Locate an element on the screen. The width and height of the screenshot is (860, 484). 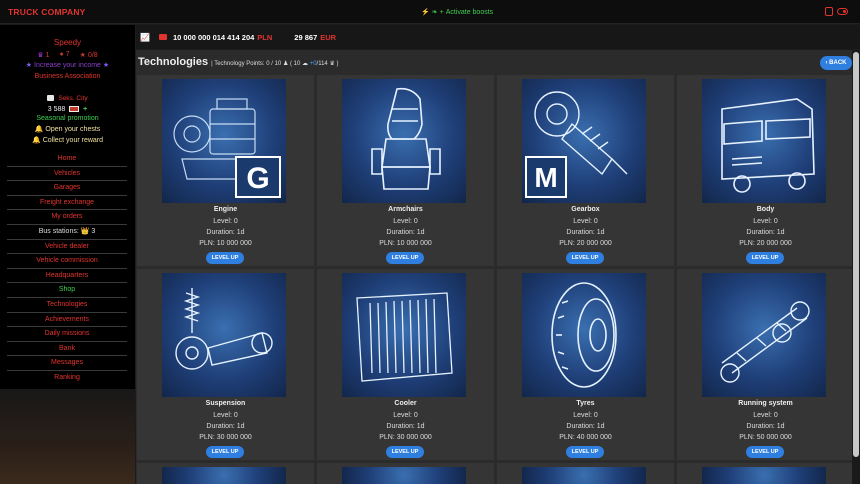
pln-label: PLN is located at coordinates (265, 37).